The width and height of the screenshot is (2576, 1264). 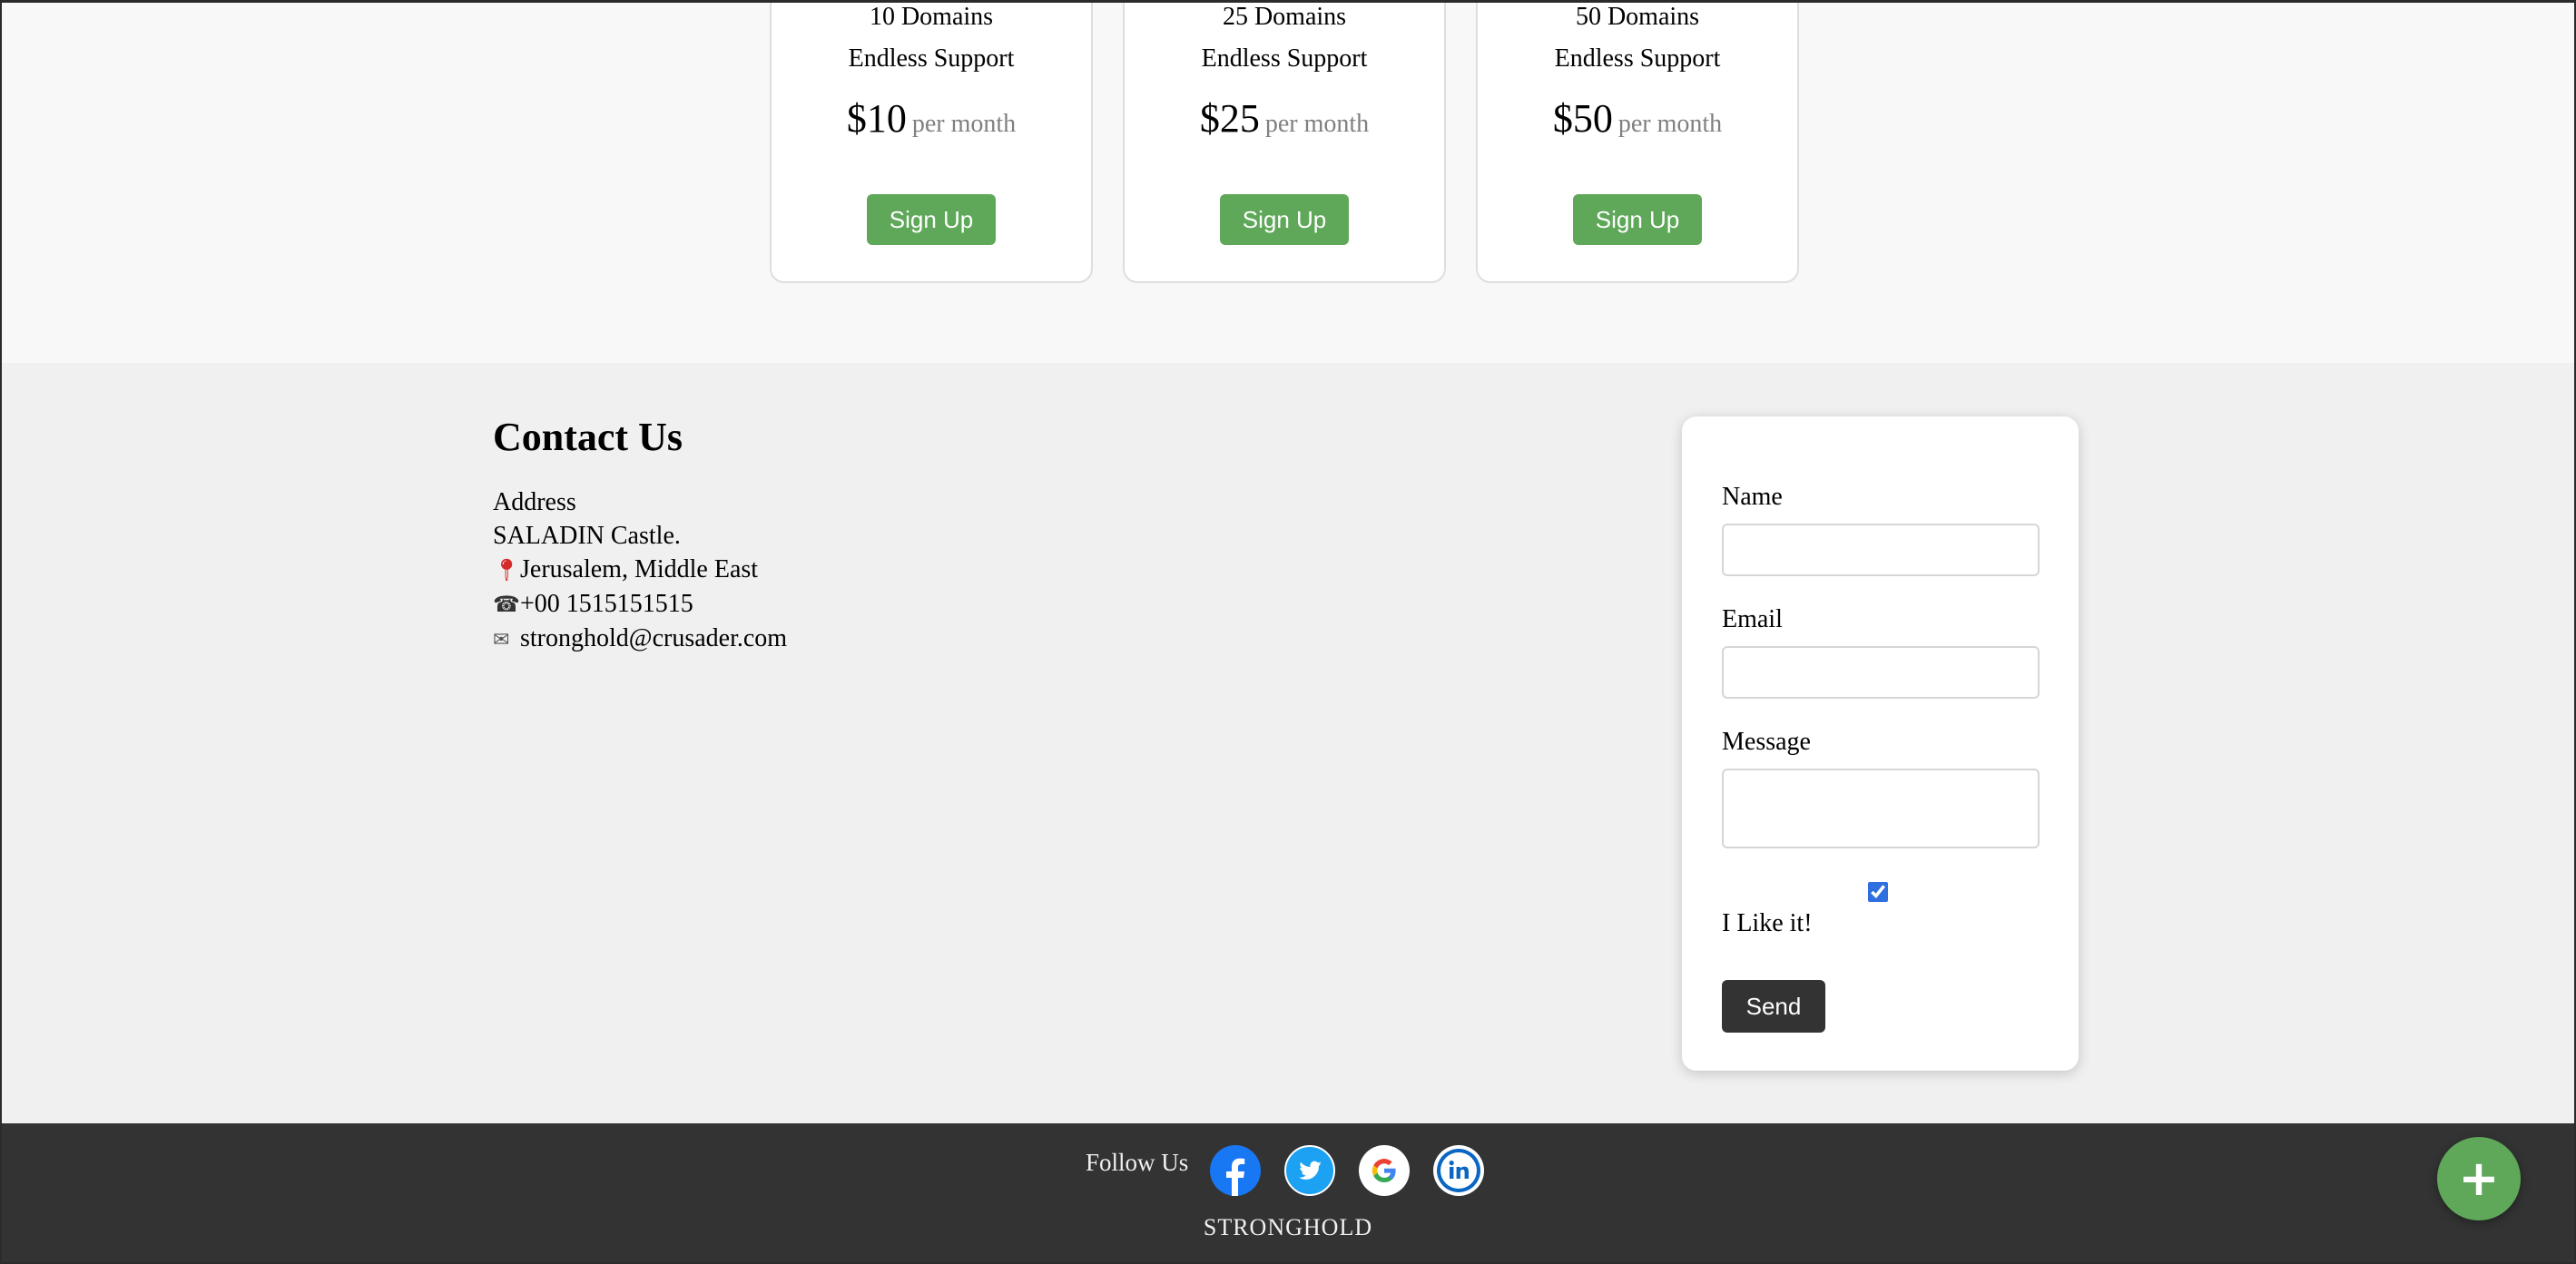 I want to click on linkedin-icon, so click(x=1458, y=1170).